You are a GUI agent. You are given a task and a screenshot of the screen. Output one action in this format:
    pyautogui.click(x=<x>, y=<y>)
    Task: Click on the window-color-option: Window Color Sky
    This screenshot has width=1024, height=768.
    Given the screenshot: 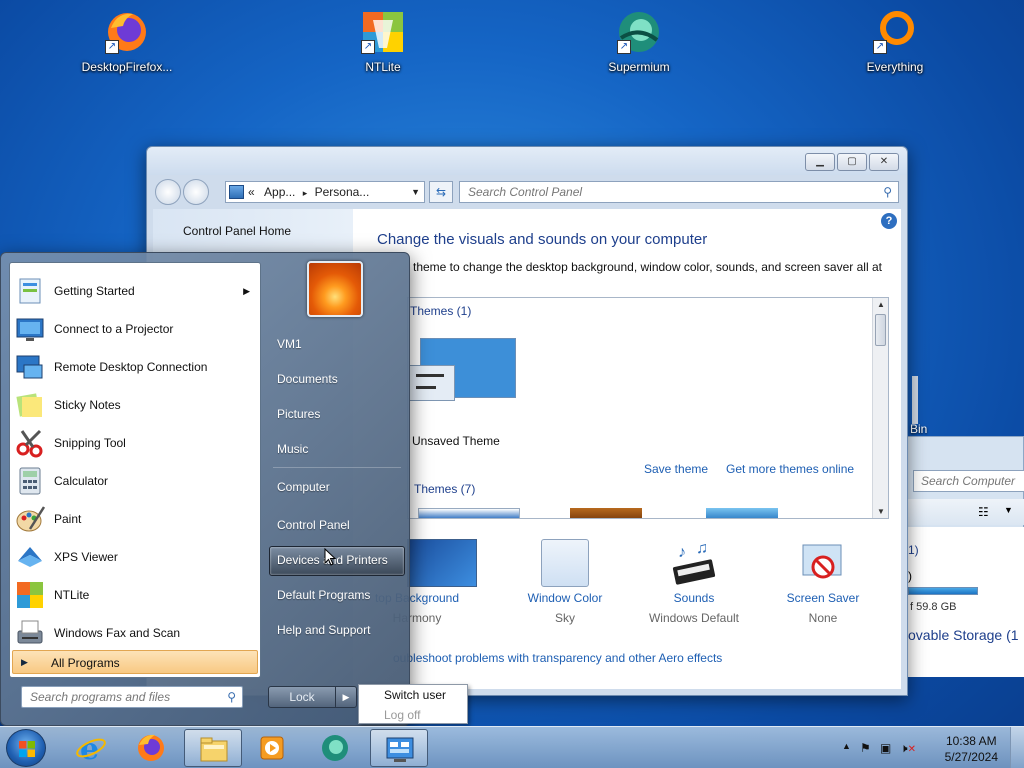 What is the action you would take?
    pyautogui.click(x=565, y=582)
    